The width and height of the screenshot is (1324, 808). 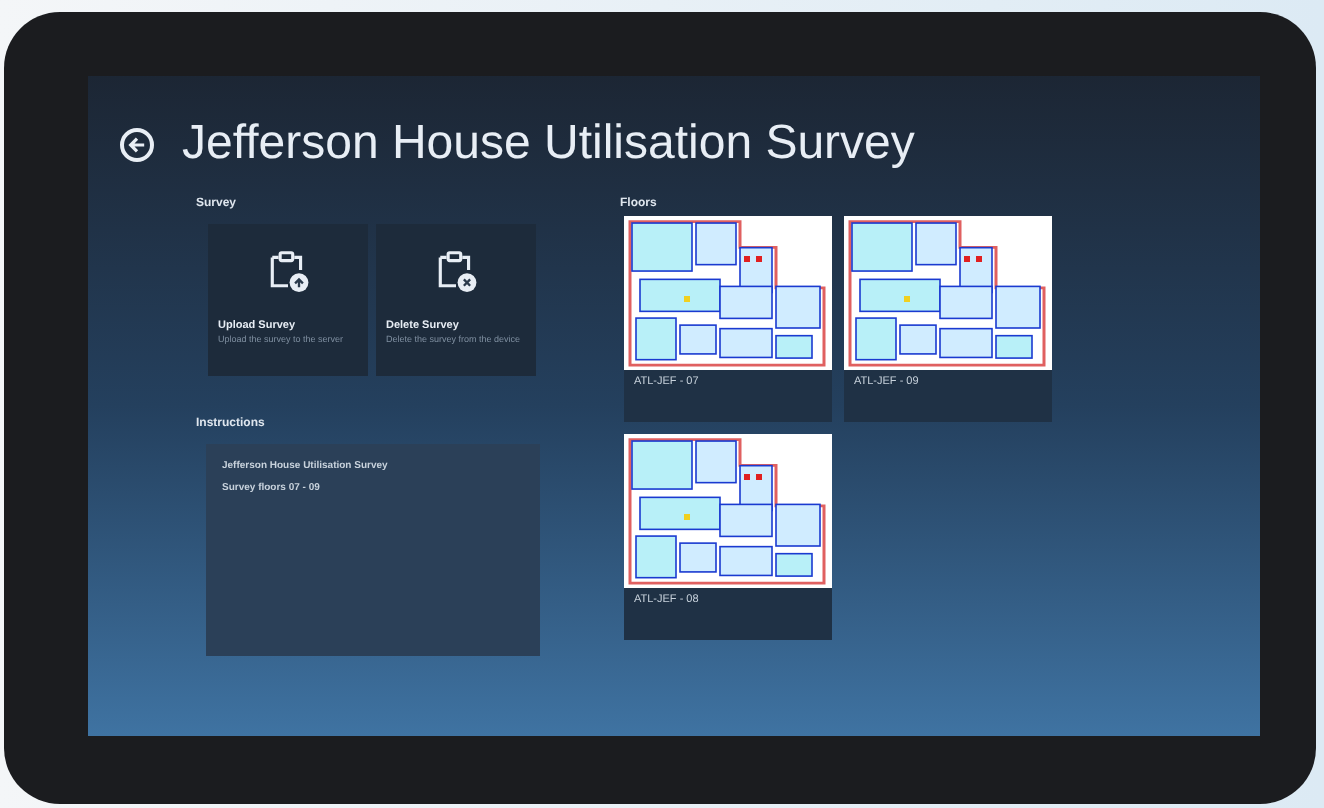 I want to click on clipboard-delete-icon, so click(x=456, y=270).